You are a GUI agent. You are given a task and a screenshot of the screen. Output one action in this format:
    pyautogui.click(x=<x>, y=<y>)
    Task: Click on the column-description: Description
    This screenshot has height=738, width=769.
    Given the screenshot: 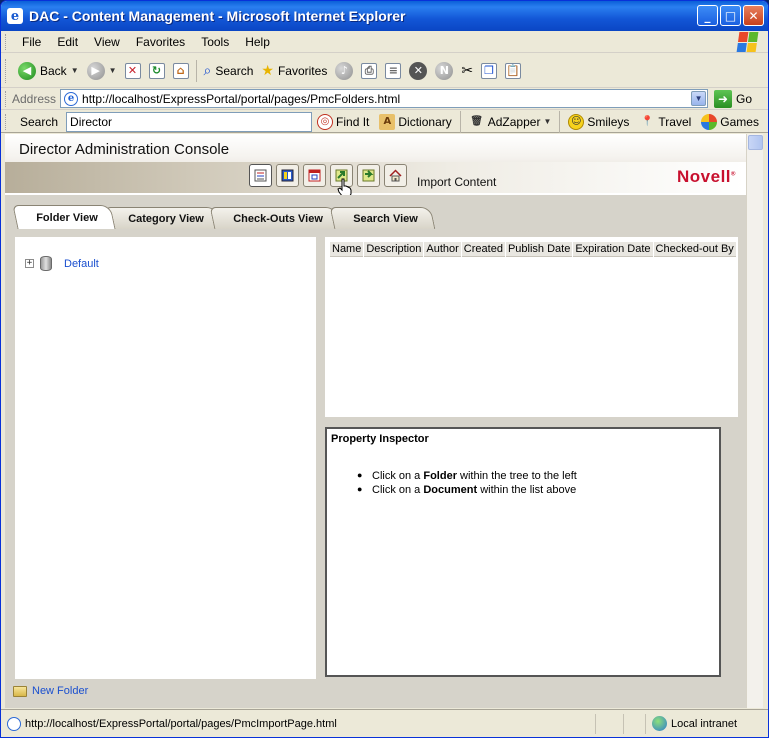 What is the action you would take?
    pyautogui.click(x=394, y=249)
    